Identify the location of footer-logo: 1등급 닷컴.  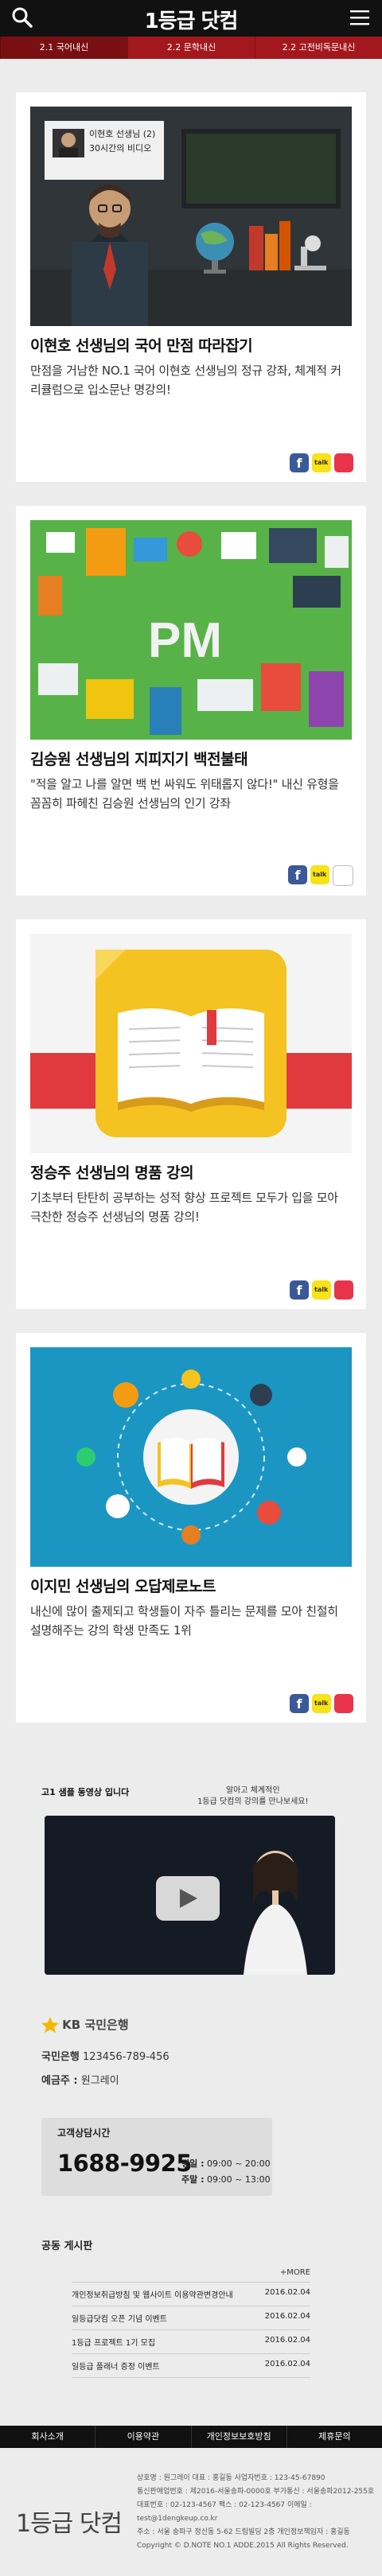
(69, 2524).